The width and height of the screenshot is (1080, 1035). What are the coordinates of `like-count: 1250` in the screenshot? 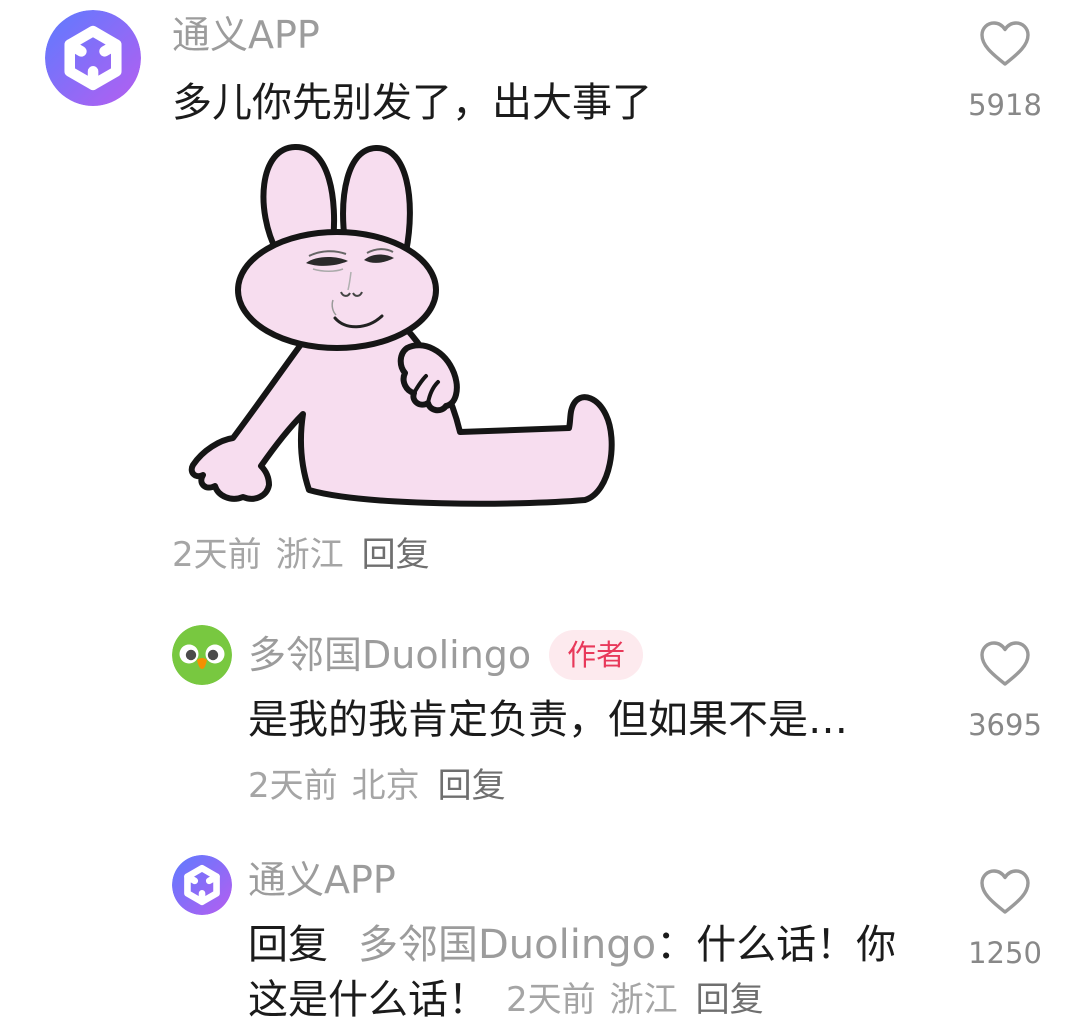 It's located at (1005, 953).